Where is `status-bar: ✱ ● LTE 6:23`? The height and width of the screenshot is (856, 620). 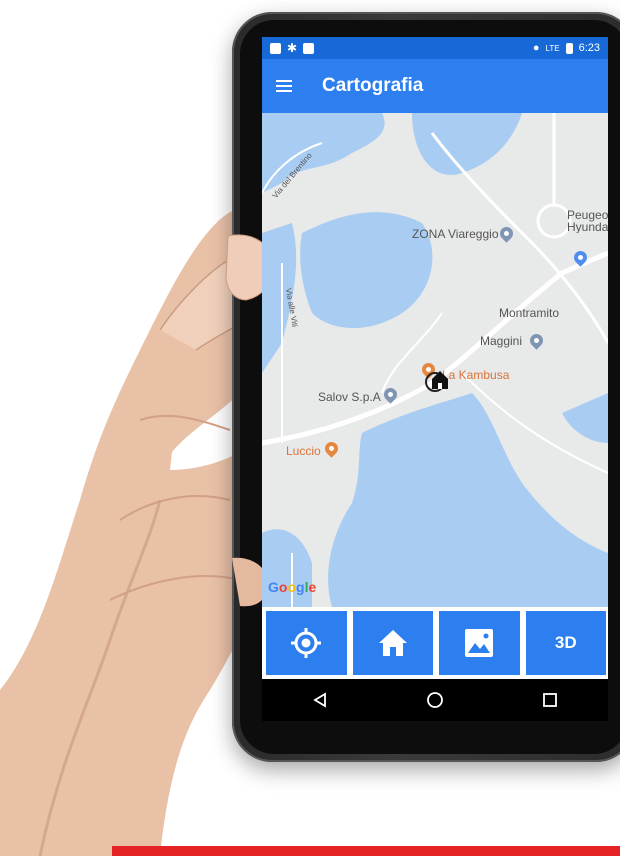
status-bar: ✱ ● LTE 6:23 is located at coordinates (435, 48).